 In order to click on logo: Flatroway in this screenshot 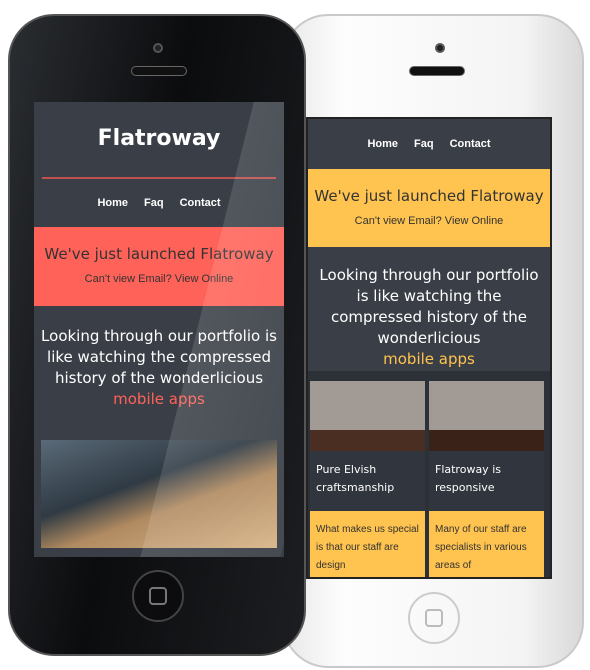, I will do `click(159, 138)`.